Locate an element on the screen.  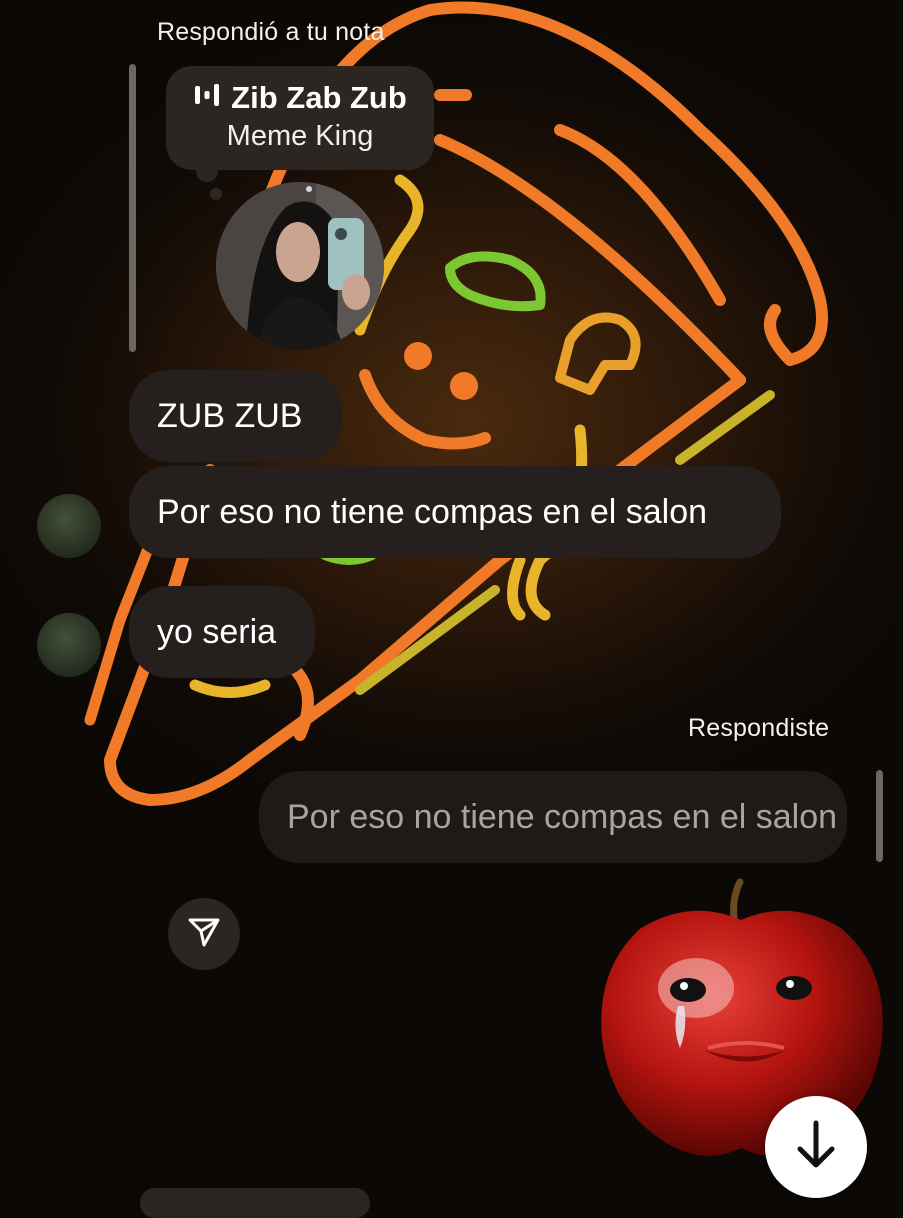
message-composer-edge is located at coordinates (255, 1203).